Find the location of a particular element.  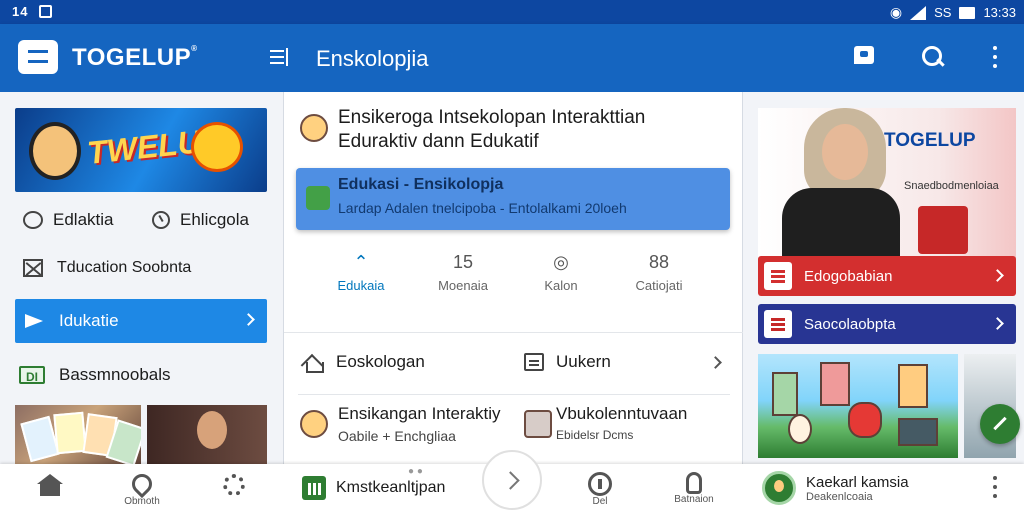

sidebar-item-education: Tducation Soobnta is located at coordinates (141, 268).